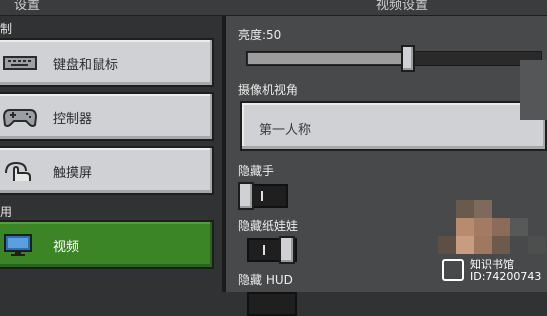 This screenshot has width=547, height=316. Describe the element at coordinates (18, 171) in the screenshot. I see `touch-icon` at that location.